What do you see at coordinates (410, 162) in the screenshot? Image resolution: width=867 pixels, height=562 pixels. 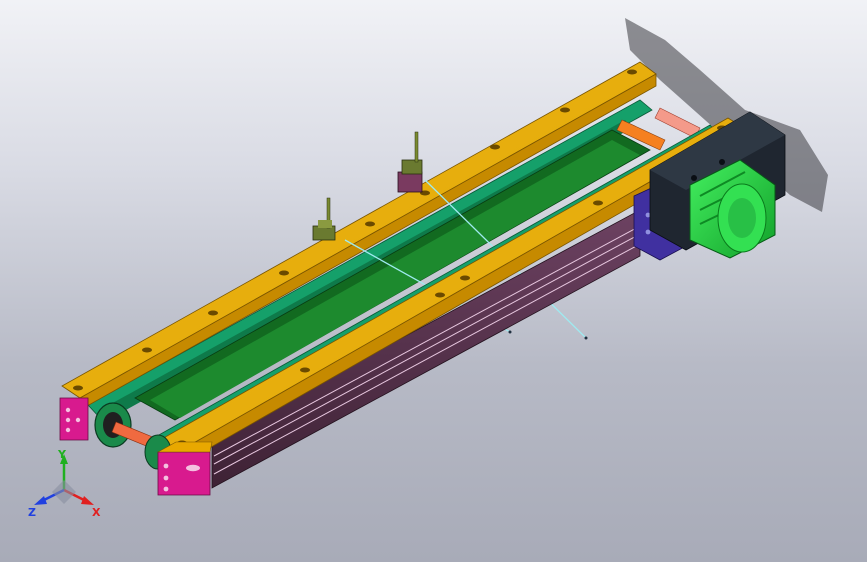 I see `sensor-right` at bounding box center [410, 162].